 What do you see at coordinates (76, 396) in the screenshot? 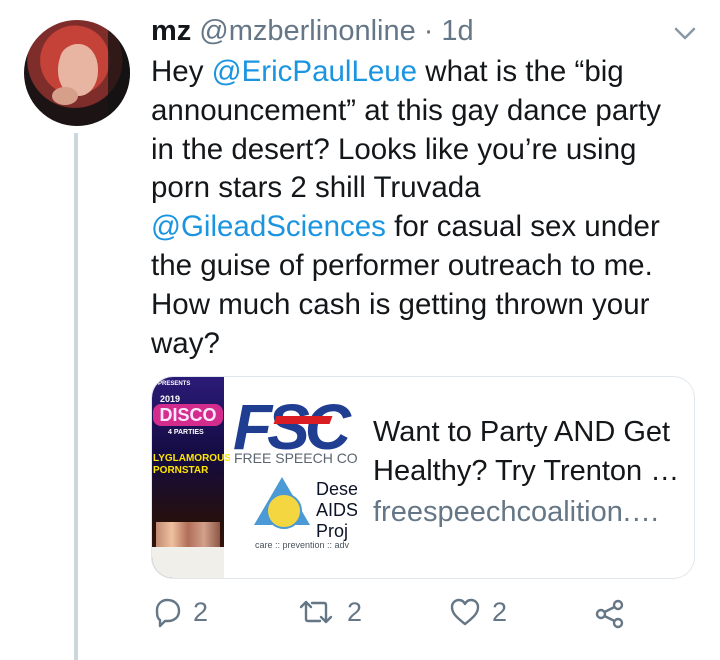
I see `thread-line` at bounding box center [76, 396].